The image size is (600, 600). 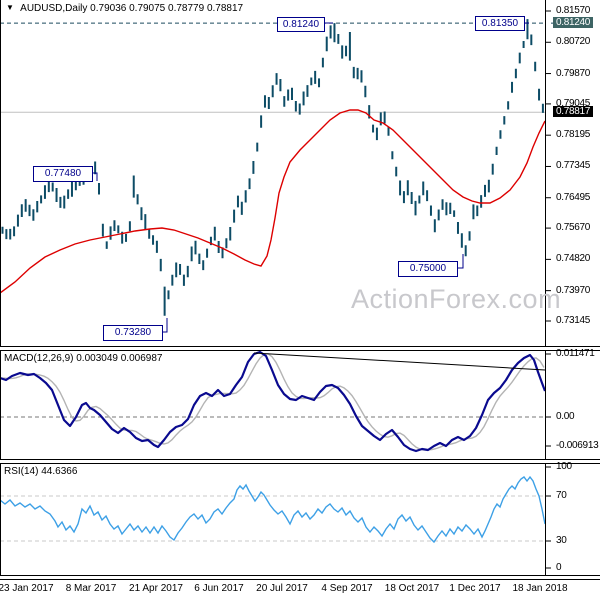 What do you see at coordinates (456, 299) in the screenshot?
I see `watermark: ActionForex.com` at bounding box center [456, 299].